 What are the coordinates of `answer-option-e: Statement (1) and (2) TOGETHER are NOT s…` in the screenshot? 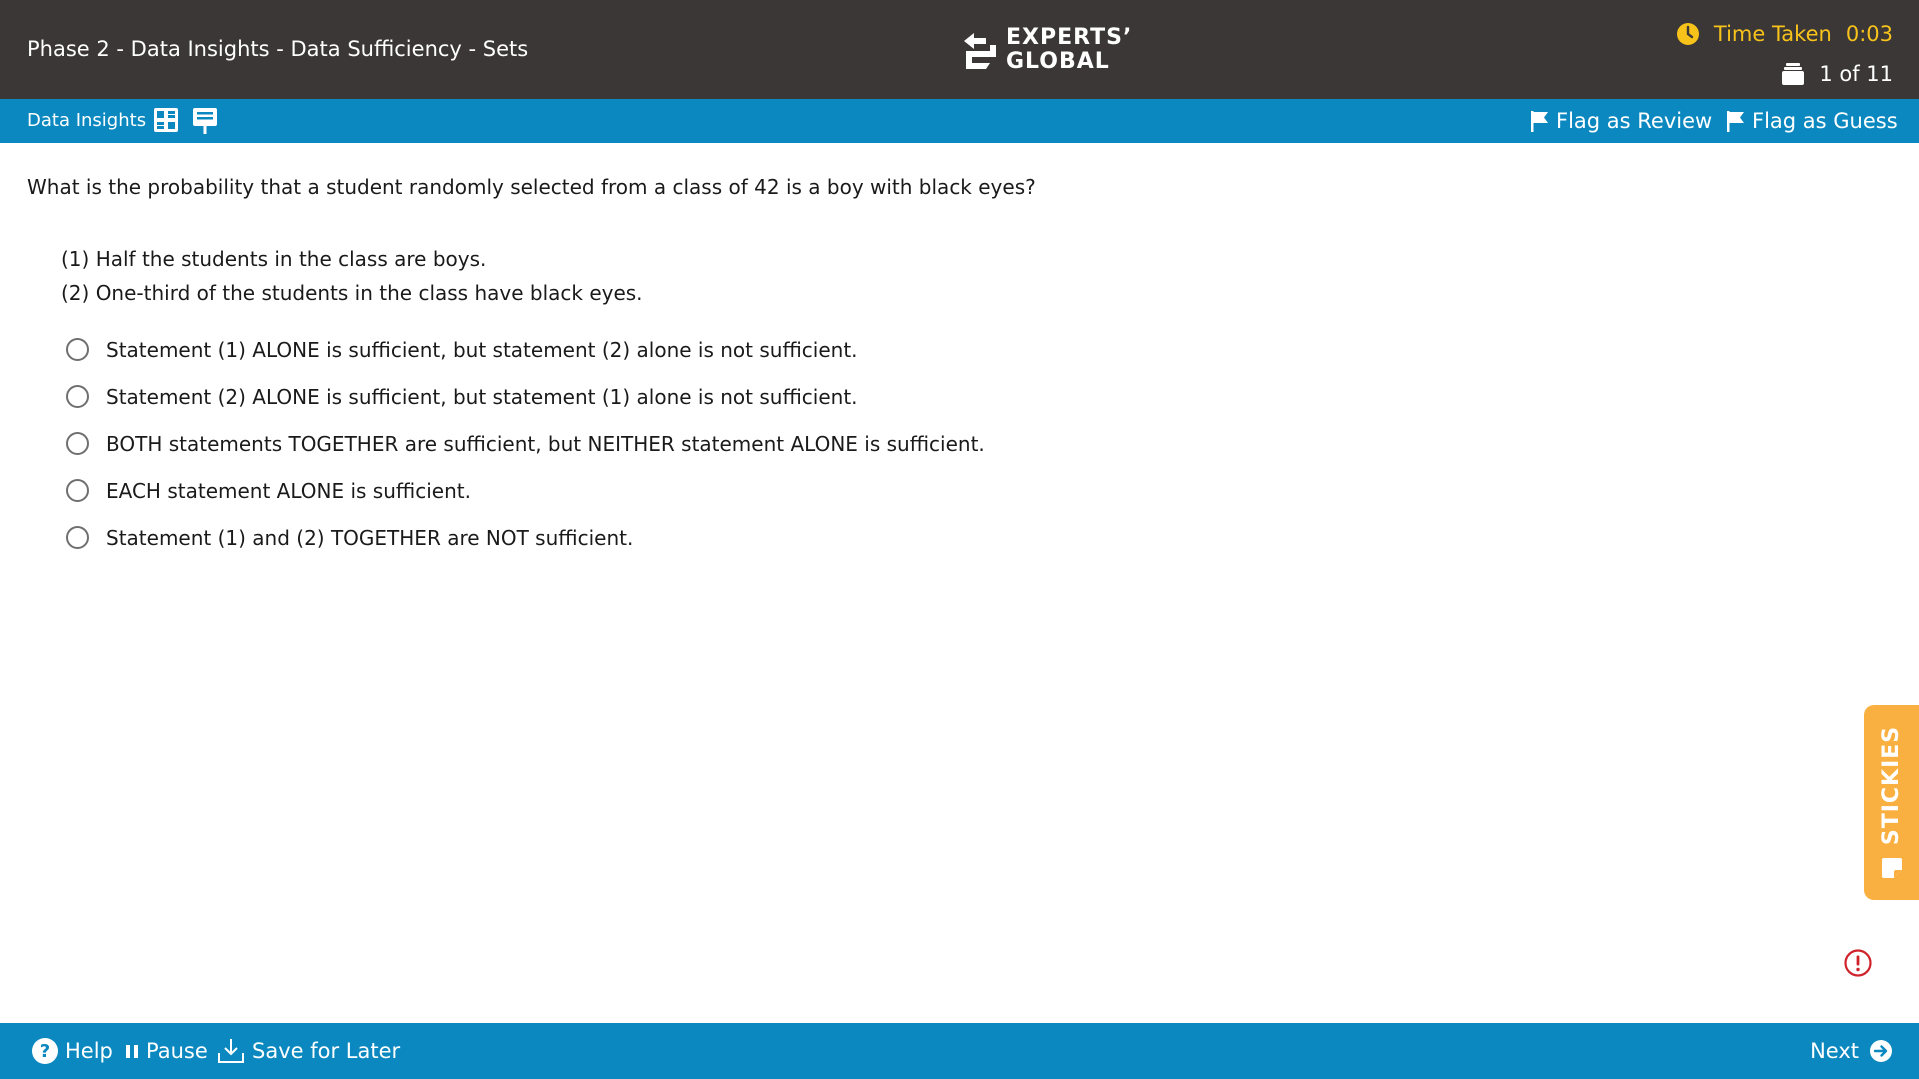 It's located at (525, 537).